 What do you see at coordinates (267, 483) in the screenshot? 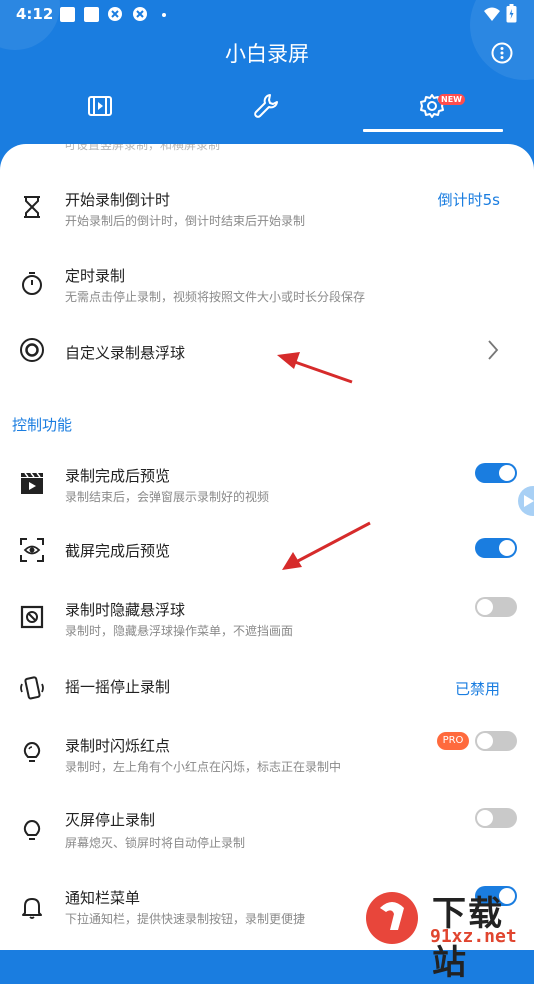
I see `setting-row-preview-after-recording: 录制完成后预览 录制结束后，会弹窗展示录制好的视频` at bounding box center [267, 483].